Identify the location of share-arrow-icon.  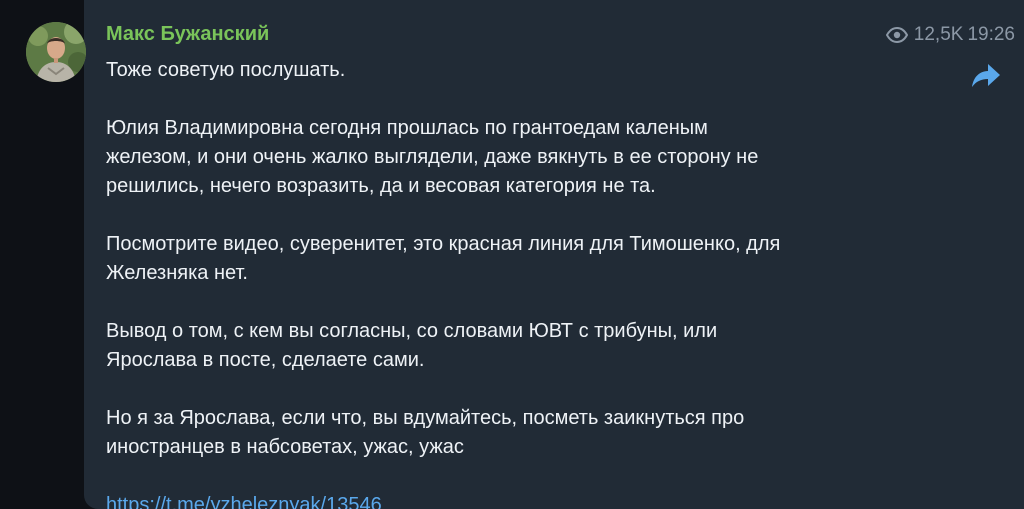
(986, 78).